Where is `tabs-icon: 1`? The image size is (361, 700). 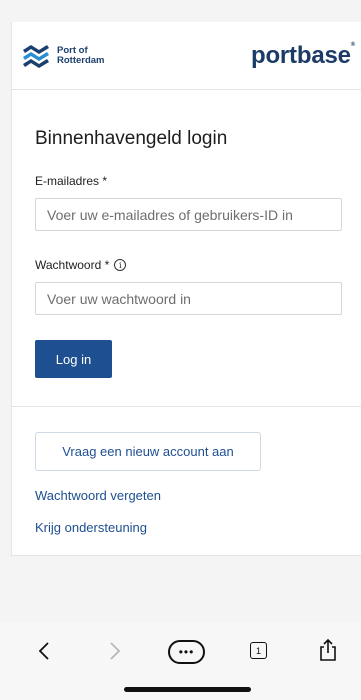
tabs-icon: 1 is located at coordinates (258, 650).